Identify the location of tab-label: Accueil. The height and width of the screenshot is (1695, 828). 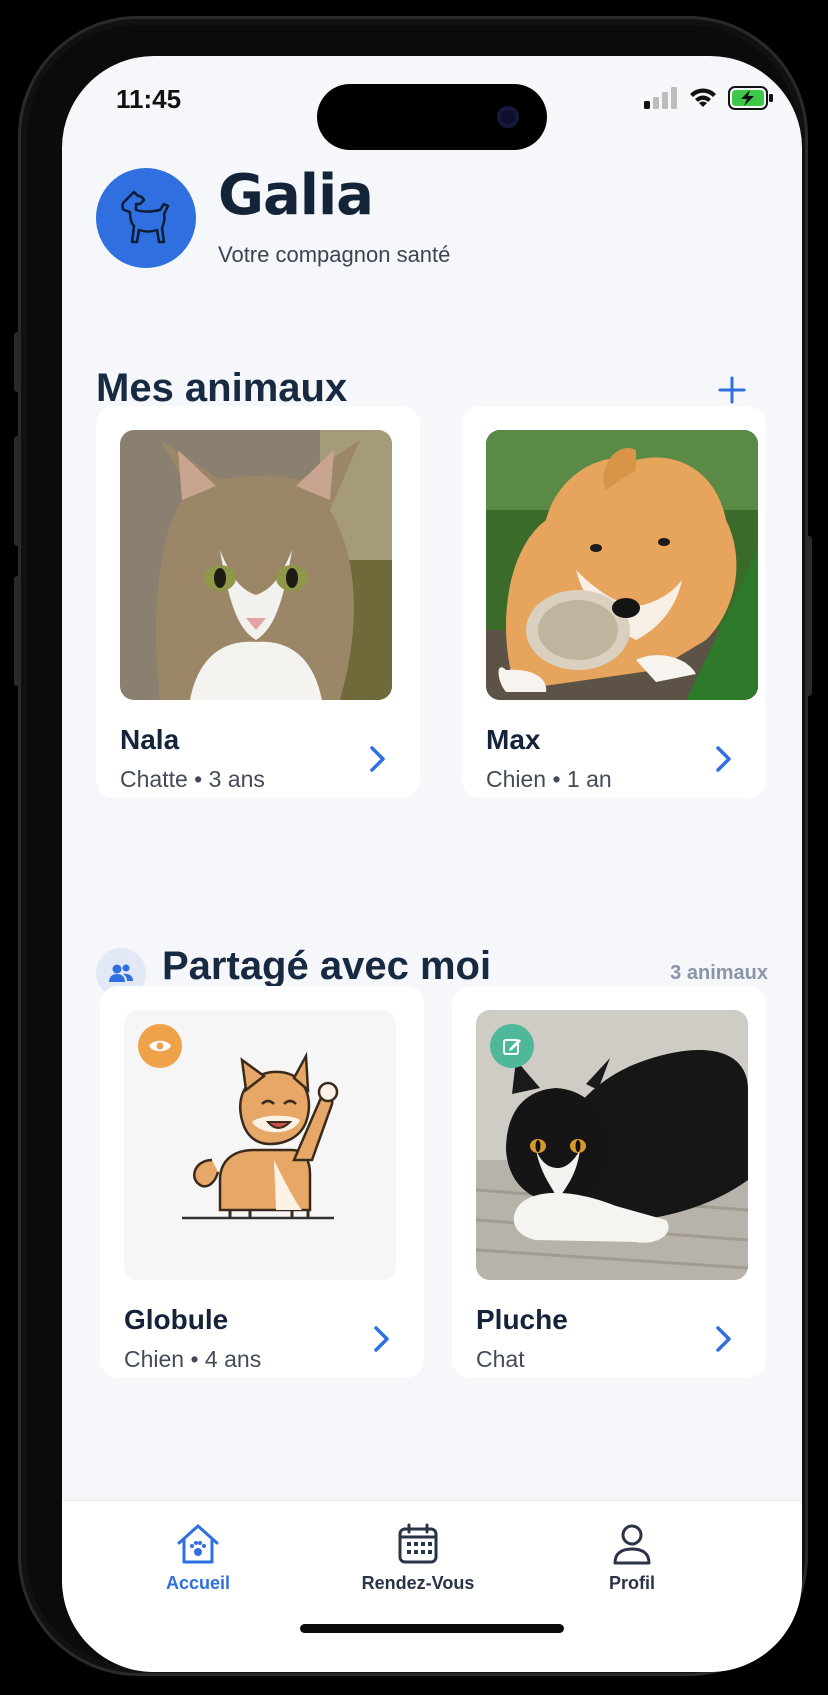
(198, 1583).